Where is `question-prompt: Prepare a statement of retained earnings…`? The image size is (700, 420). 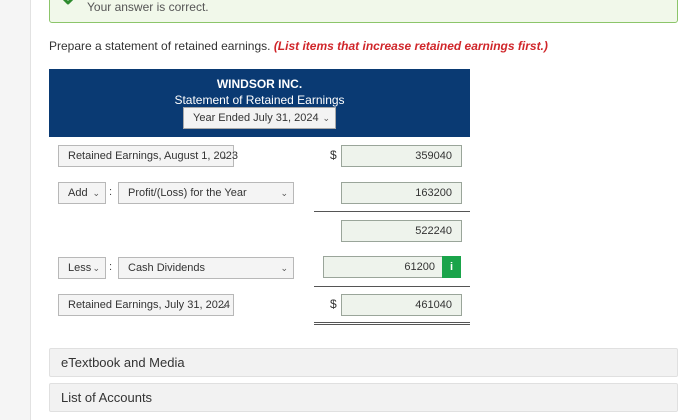 question-prompt: Prepare a statement of retained earnings… is located at coordinates (298, 46).